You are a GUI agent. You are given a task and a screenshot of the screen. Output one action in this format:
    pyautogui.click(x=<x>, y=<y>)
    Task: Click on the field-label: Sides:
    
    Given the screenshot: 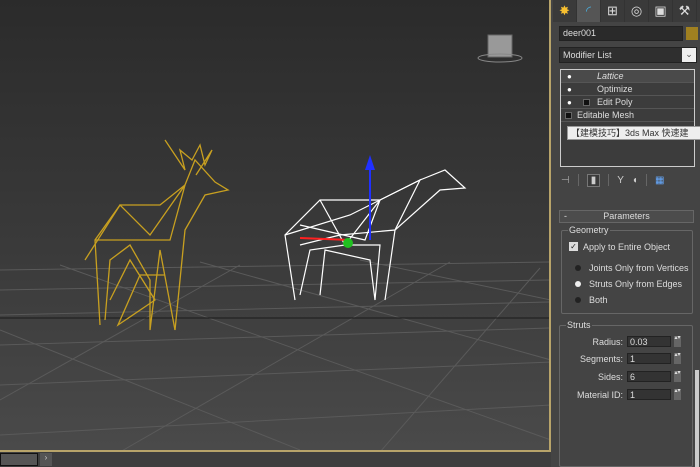 What is the action you would take?
    pyautogui.click(x=610, y=377)
    